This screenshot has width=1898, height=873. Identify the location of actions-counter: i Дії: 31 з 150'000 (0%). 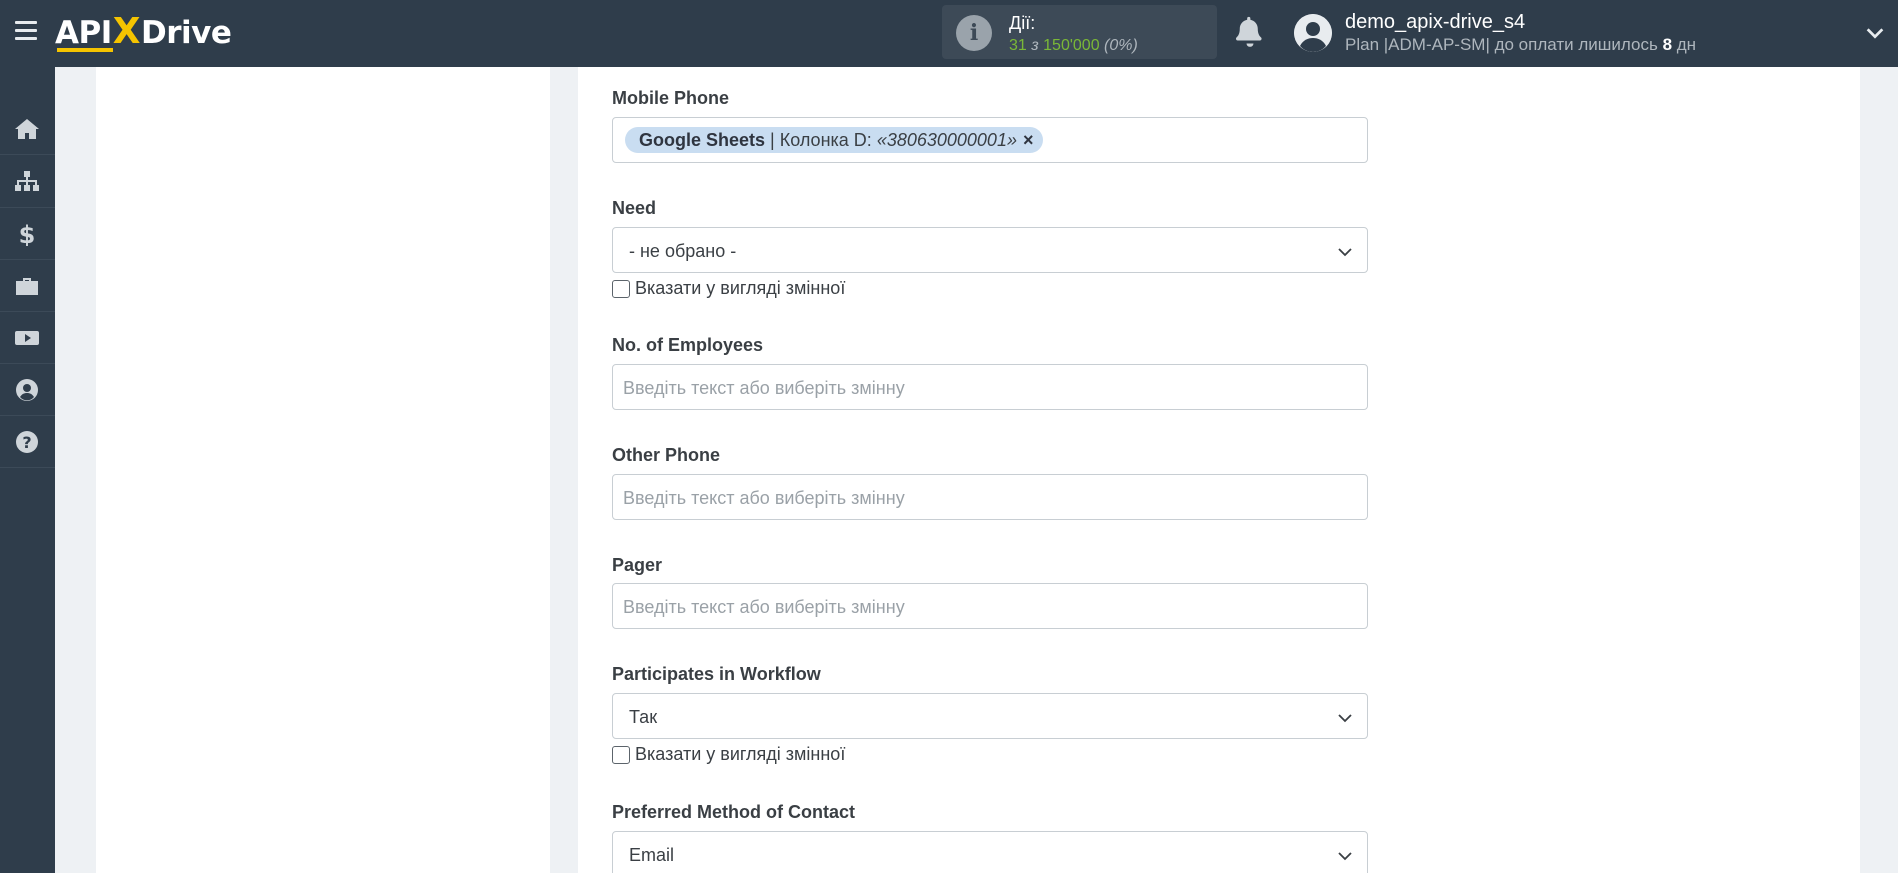
(1079, 32).